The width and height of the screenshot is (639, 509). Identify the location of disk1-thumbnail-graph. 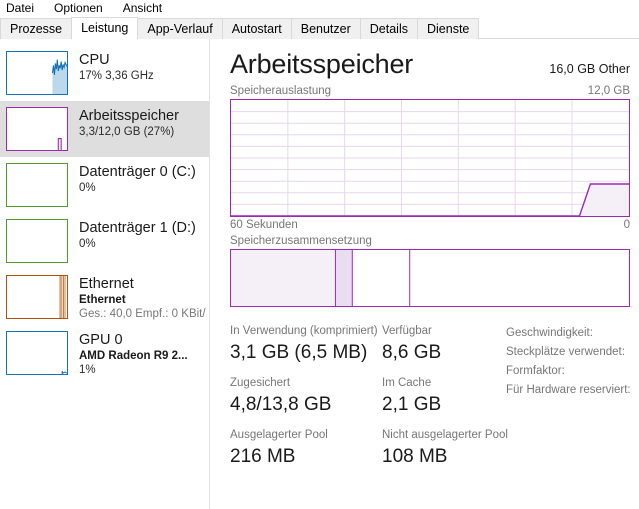
(37, 241).